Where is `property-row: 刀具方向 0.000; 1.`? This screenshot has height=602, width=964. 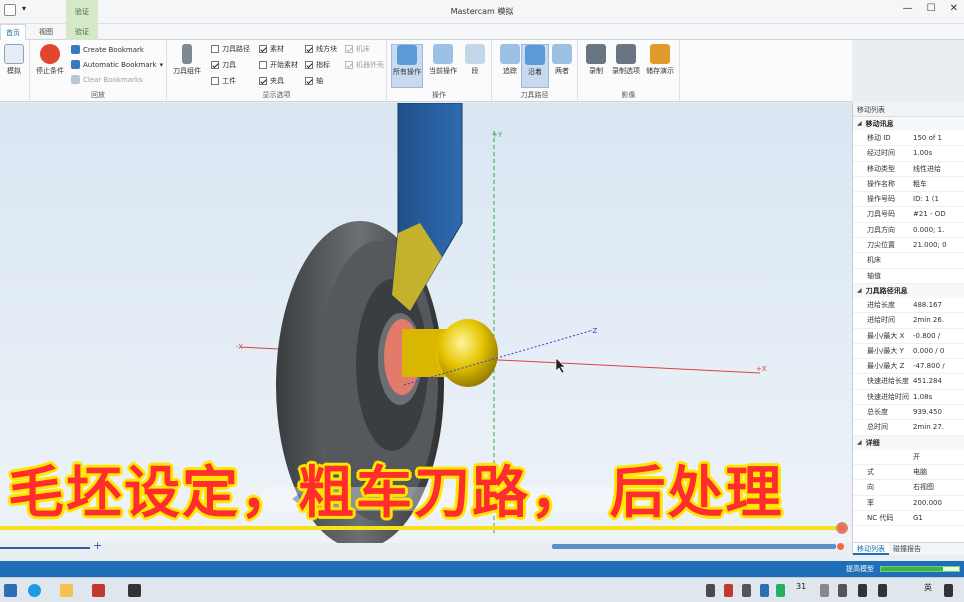
property-row: 刀具方向 0.000; 1. is located at coordinates (908, 231).